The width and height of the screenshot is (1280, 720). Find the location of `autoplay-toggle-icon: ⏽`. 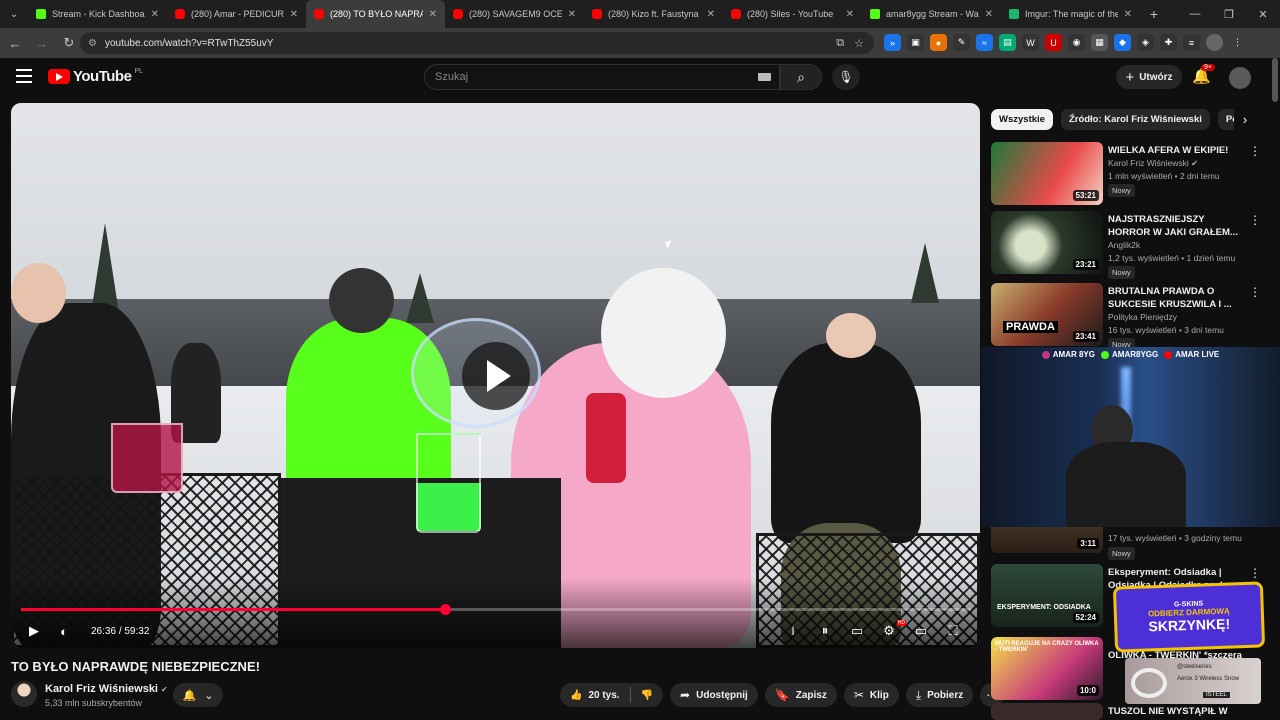

autoplay-toggle-icon: ⏽ is located at coordinates (793, 631).